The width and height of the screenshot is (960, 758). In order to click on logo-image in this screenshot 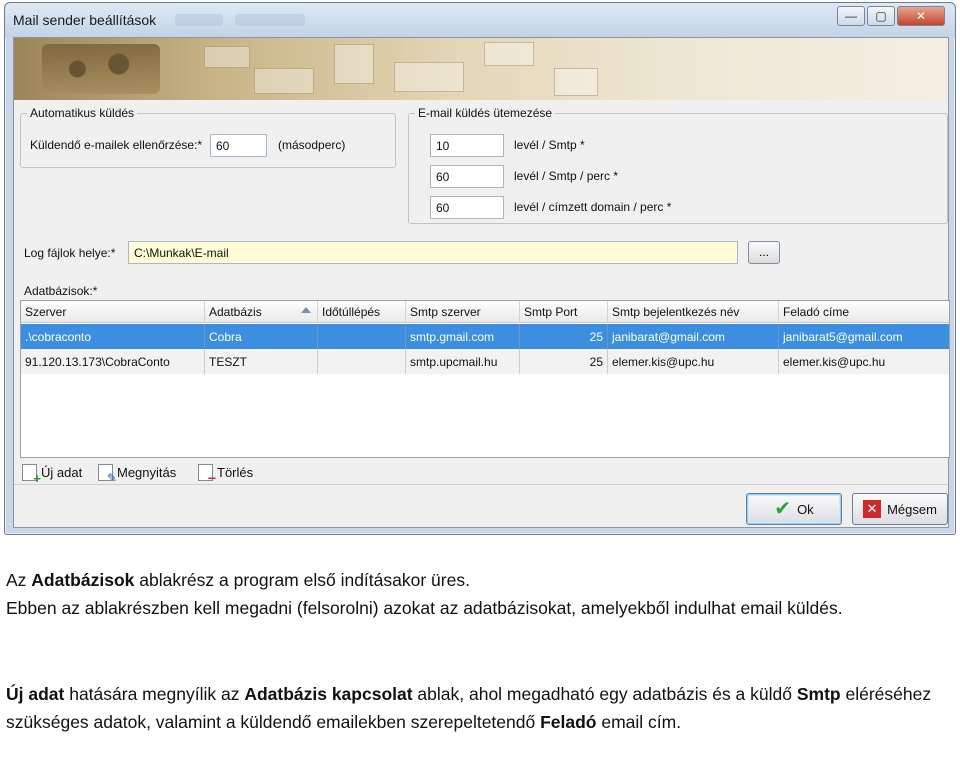, I will do `click(101, 69)`.